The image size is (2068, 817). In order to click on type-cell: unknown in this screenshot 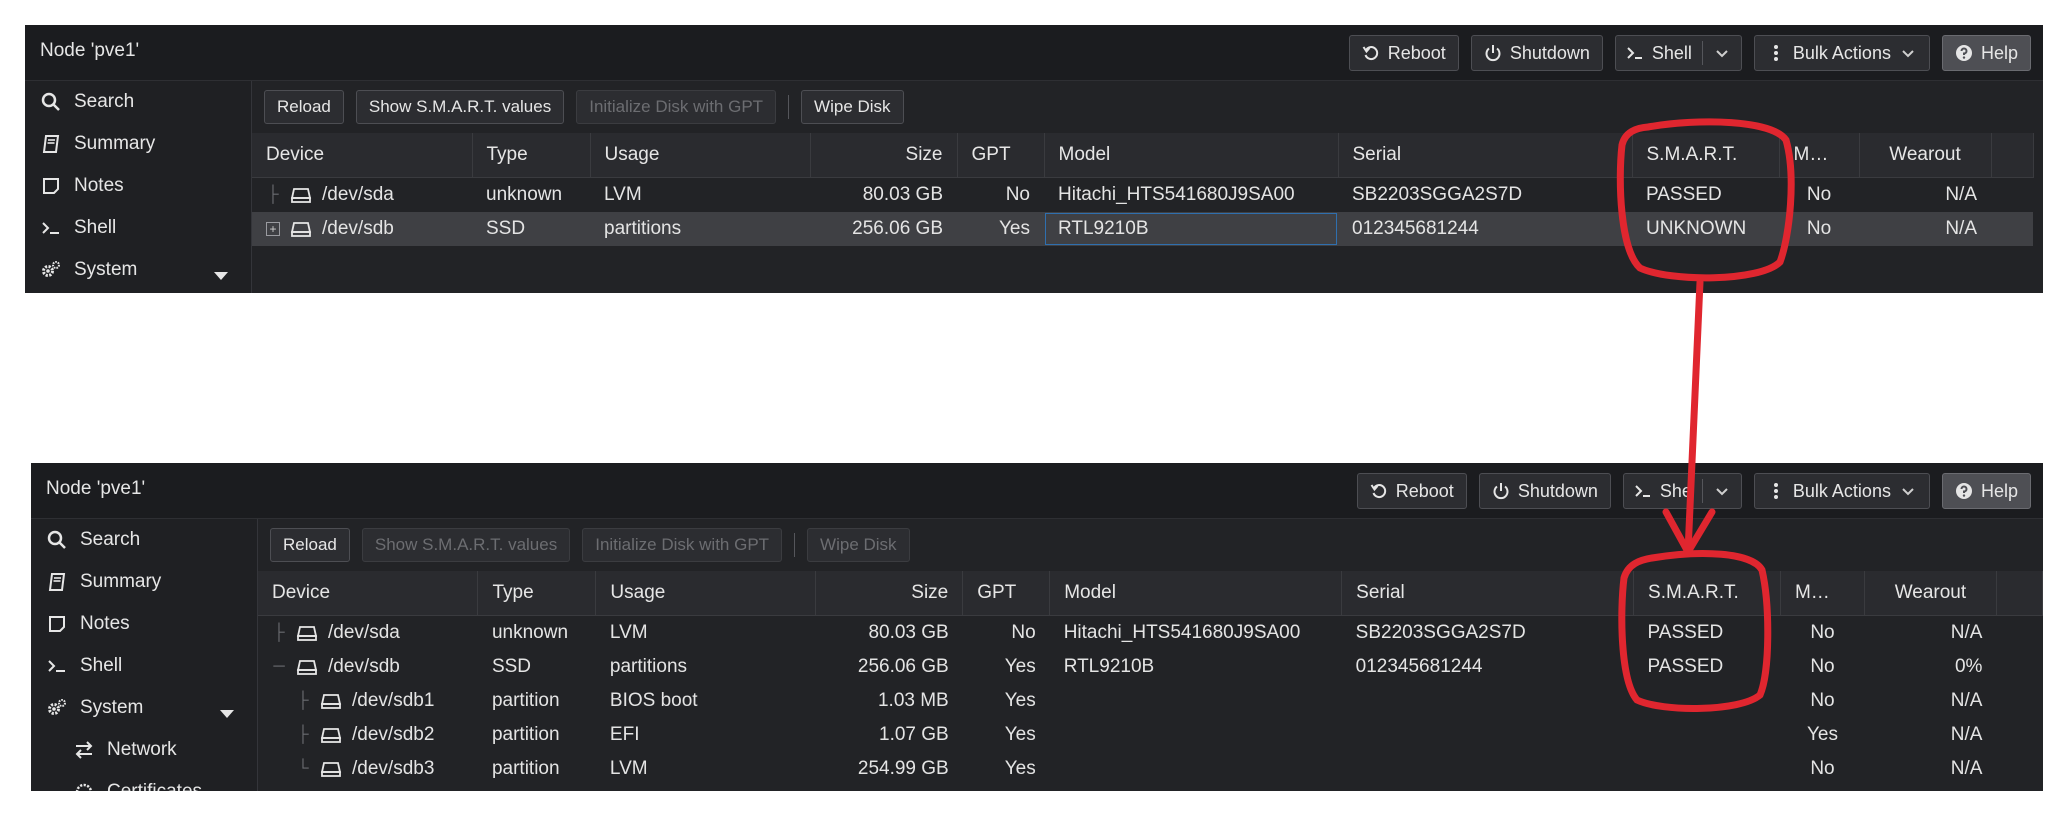, I will do `click(524, 194)`.